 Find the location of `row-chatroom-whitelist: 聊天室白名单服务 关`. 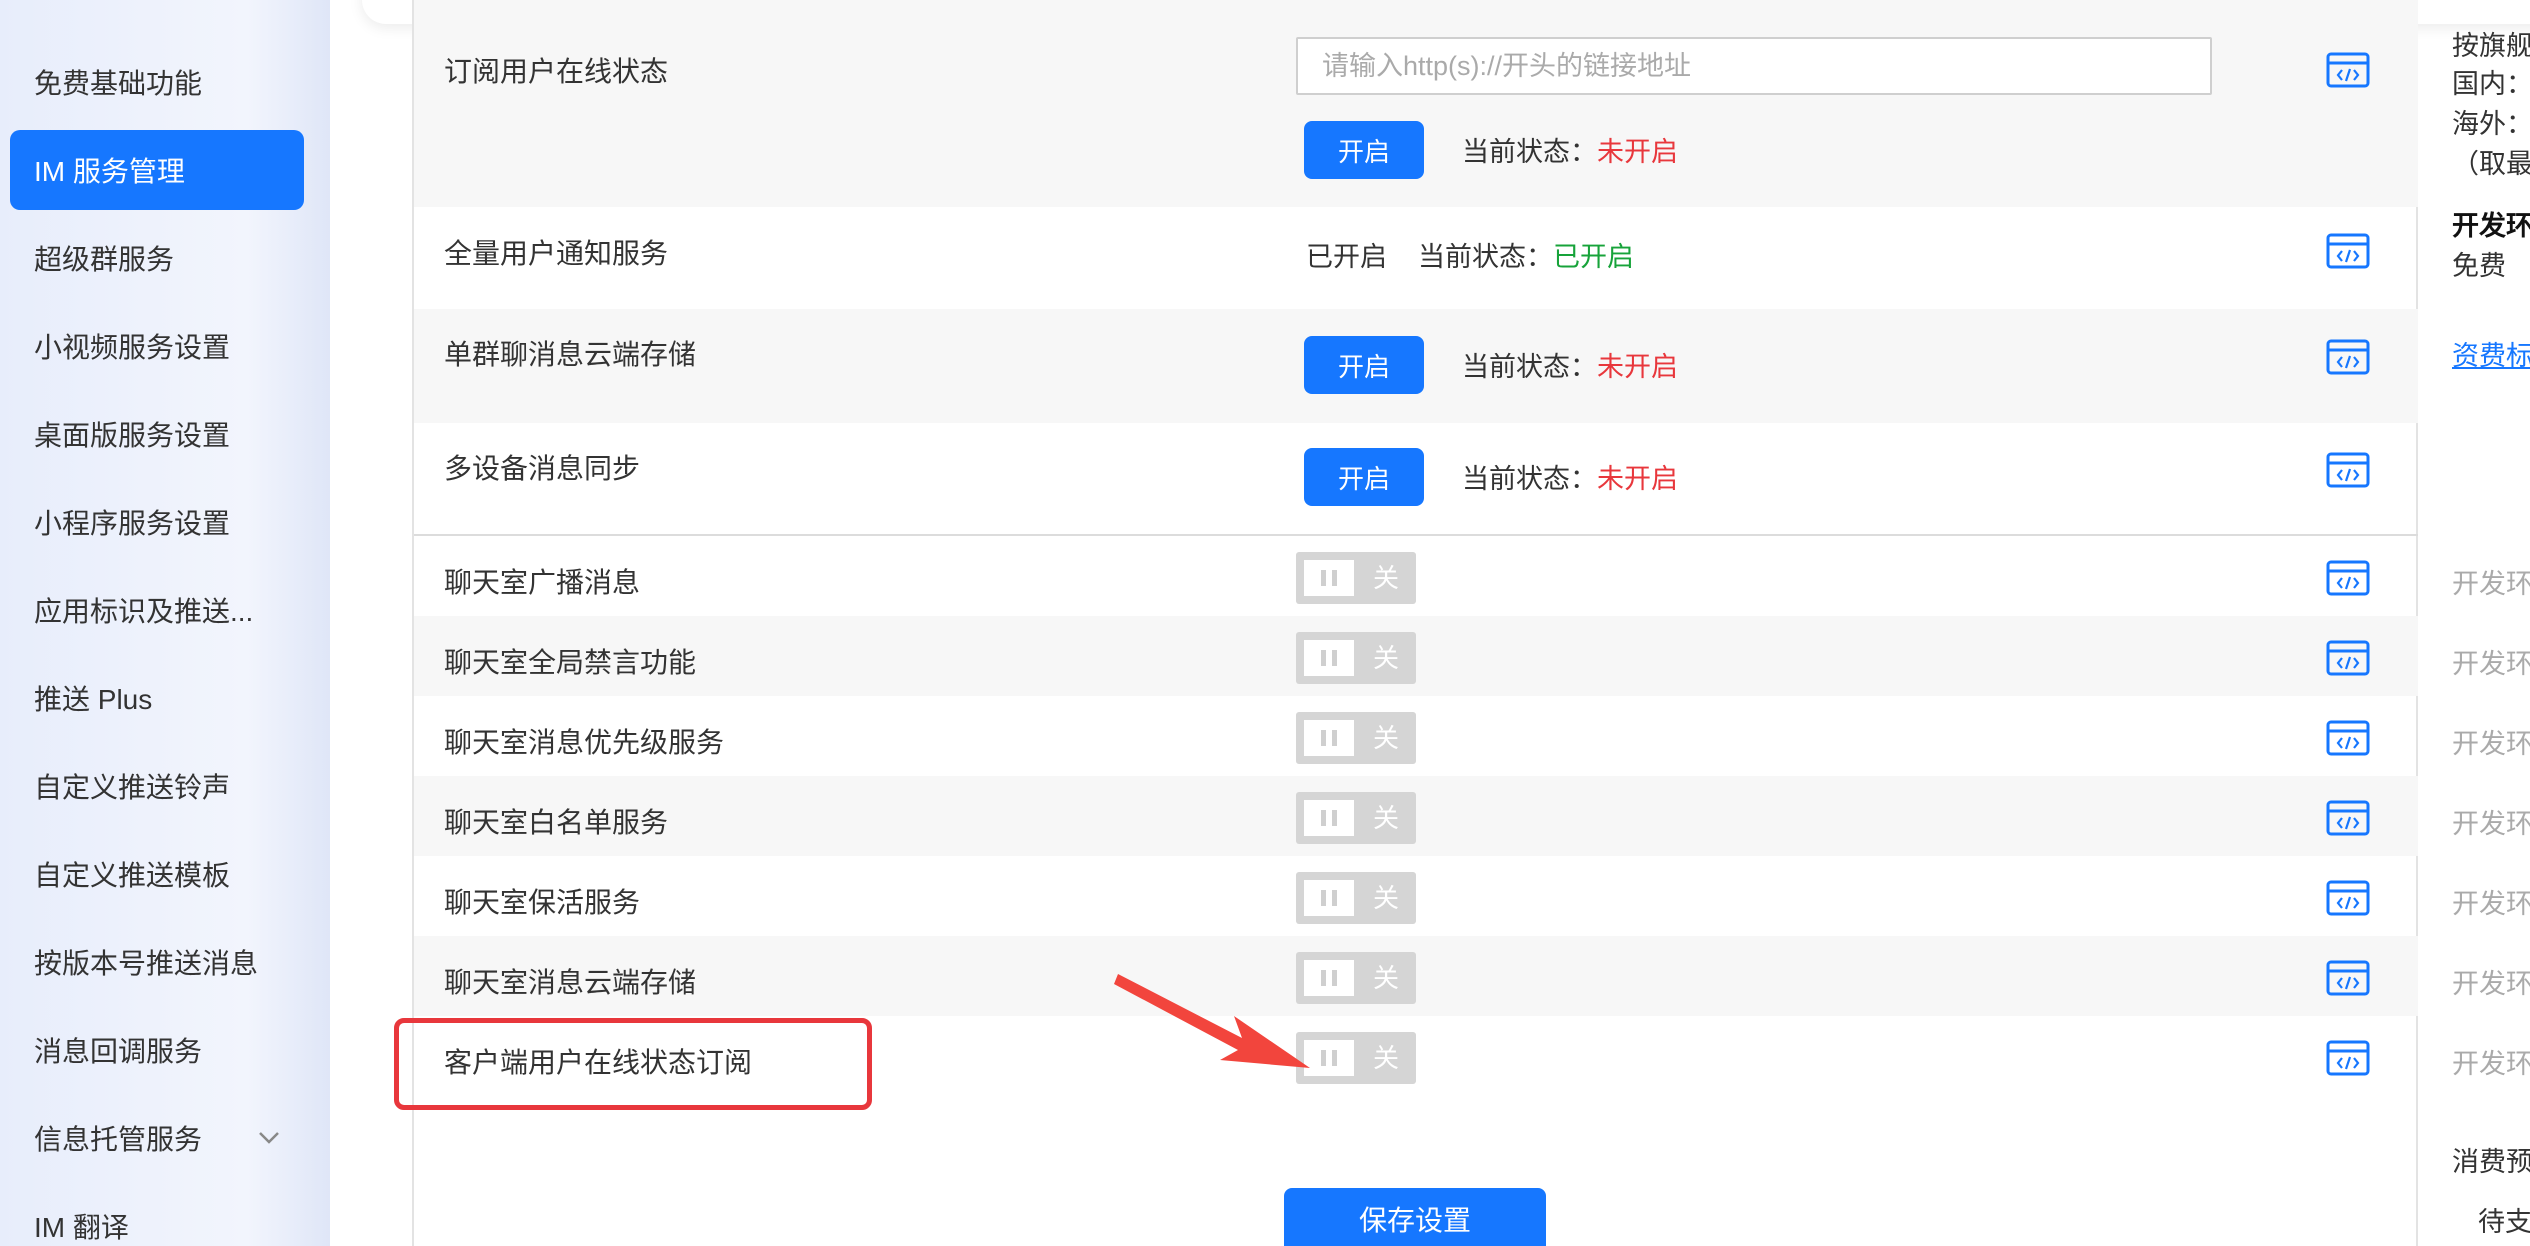

row-chatroom-whitelist: 聊天室白名单服务 关 is located at coordinates (1416, 816).